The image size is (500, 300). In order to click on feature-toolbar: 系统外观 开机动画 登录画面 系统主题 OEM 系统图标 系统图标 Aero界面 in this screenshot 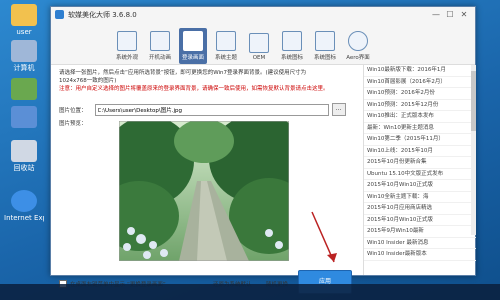, I will do `click(263, 43)`.